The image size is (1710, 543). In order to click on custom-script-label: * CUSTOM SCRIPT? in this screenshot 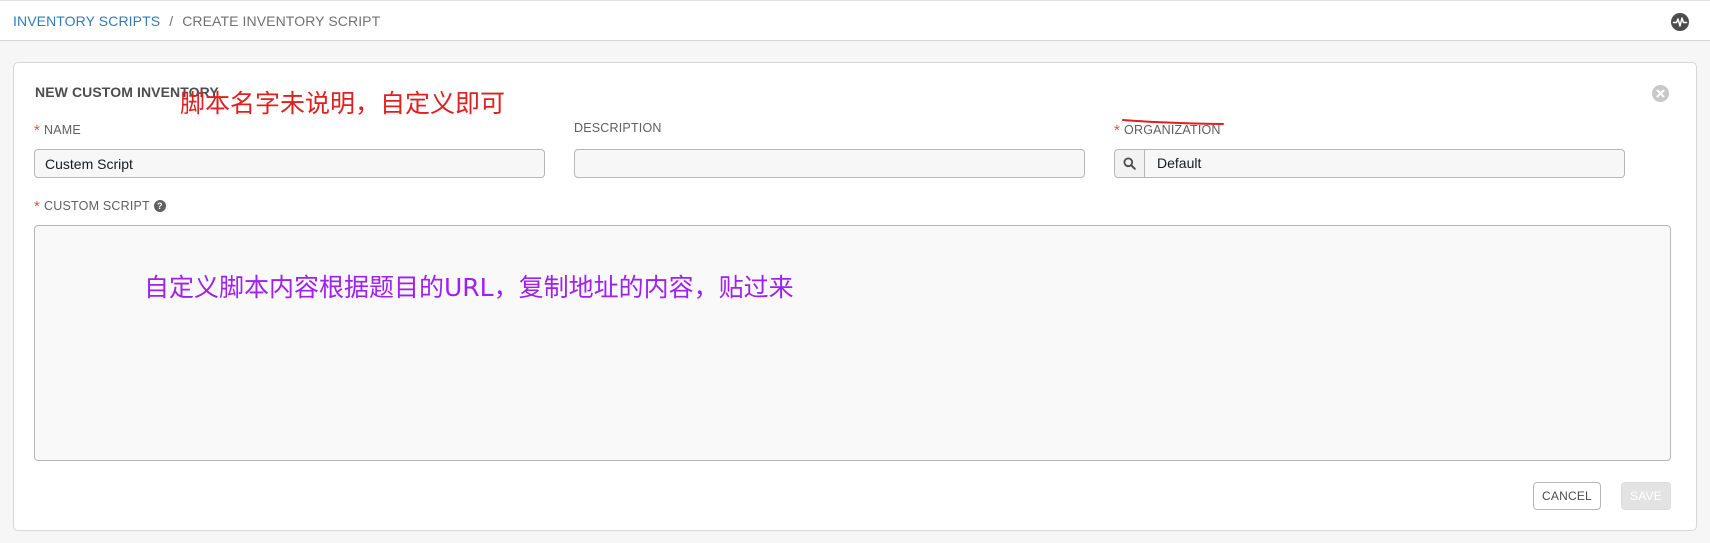, I will do `click(100, 206)`.